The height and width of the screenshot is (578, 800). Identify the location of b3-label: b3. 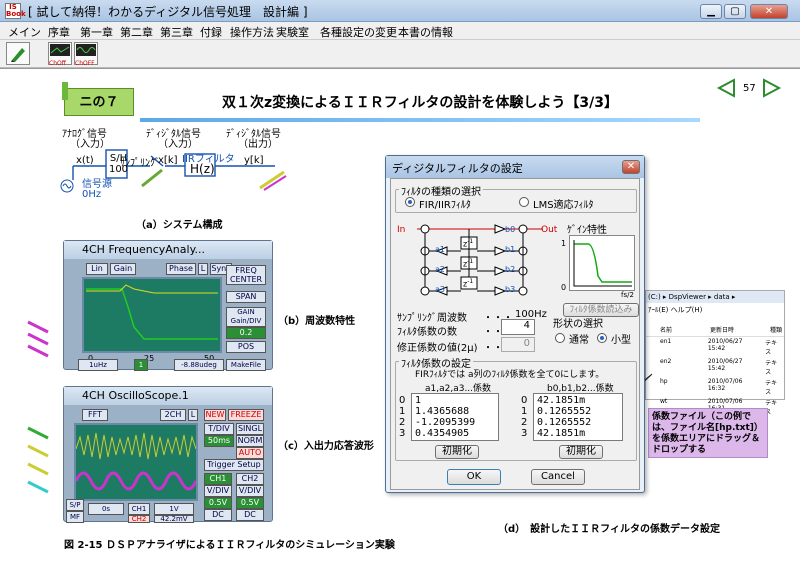
(510, 289).